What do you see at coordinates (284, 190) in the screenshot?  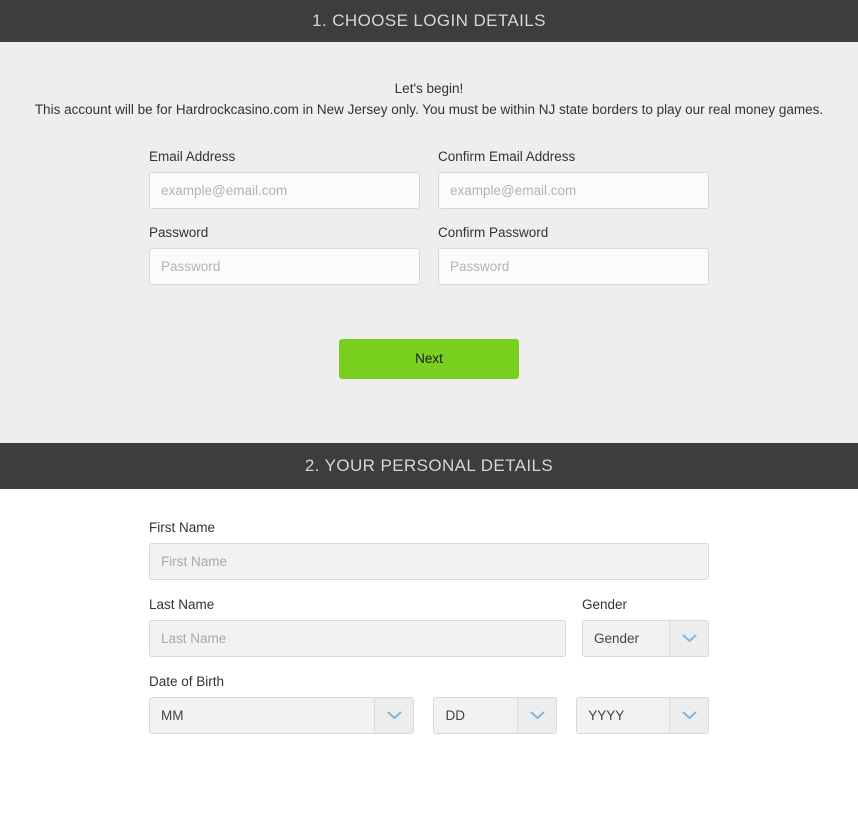 I see `email-input` at bounding box center [284, 190].